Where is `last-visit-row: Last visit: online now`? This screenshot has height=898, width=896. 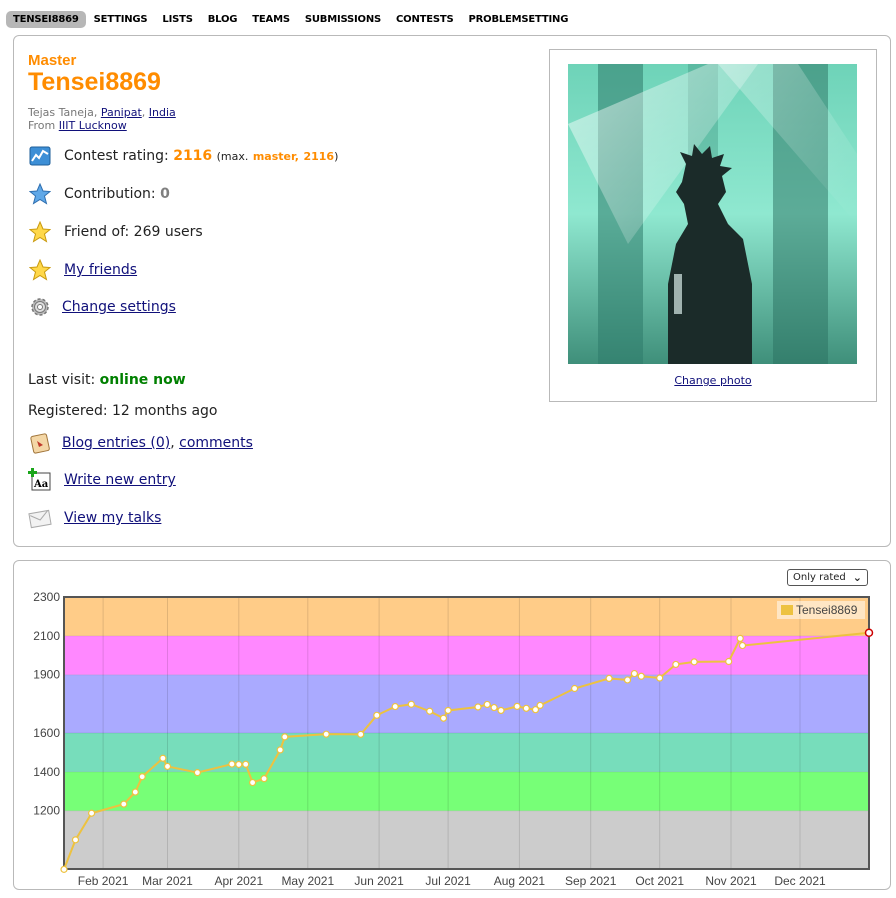 last-visit-row: Last visit: online now is located at coordinates (107, 380).